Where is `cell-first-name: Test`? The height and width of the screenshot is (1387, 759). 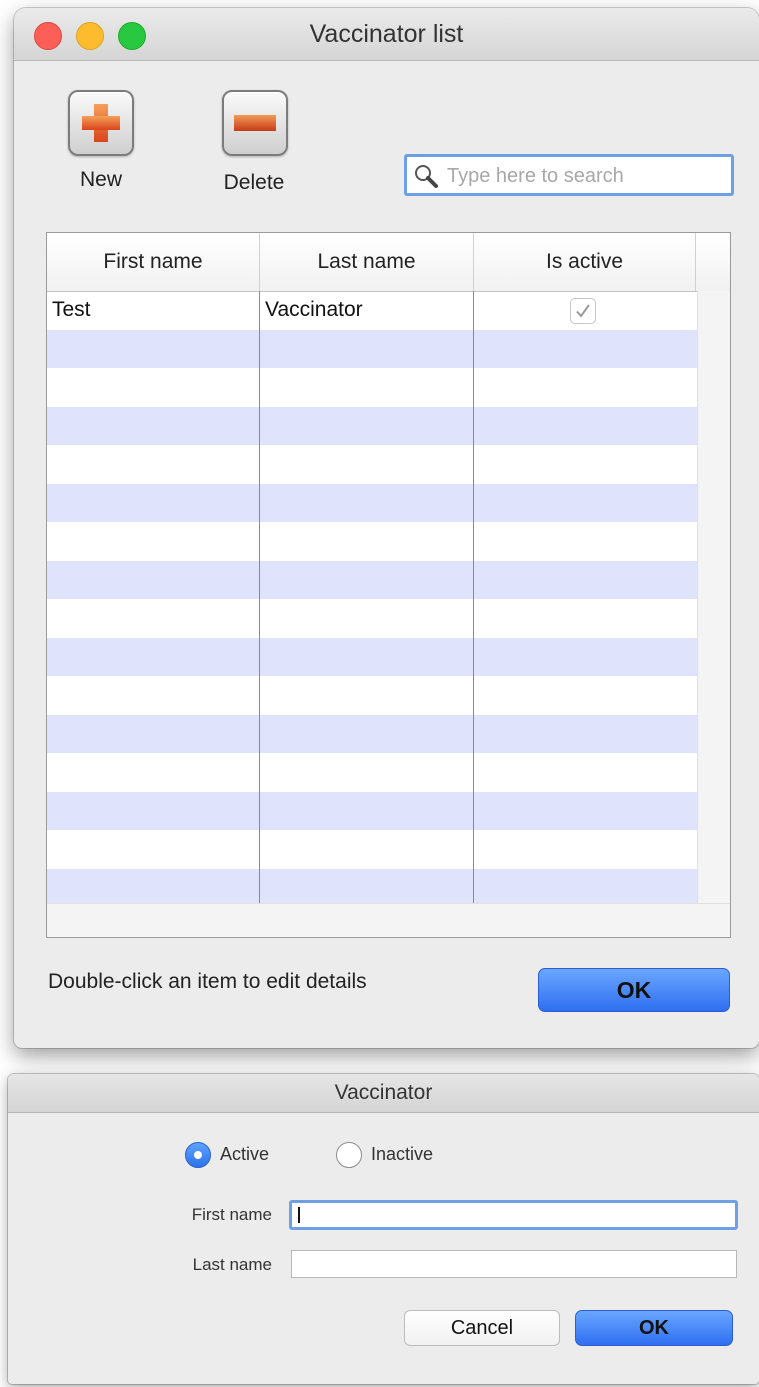
cell-first-name: Test is located at coordinates (71, 309).